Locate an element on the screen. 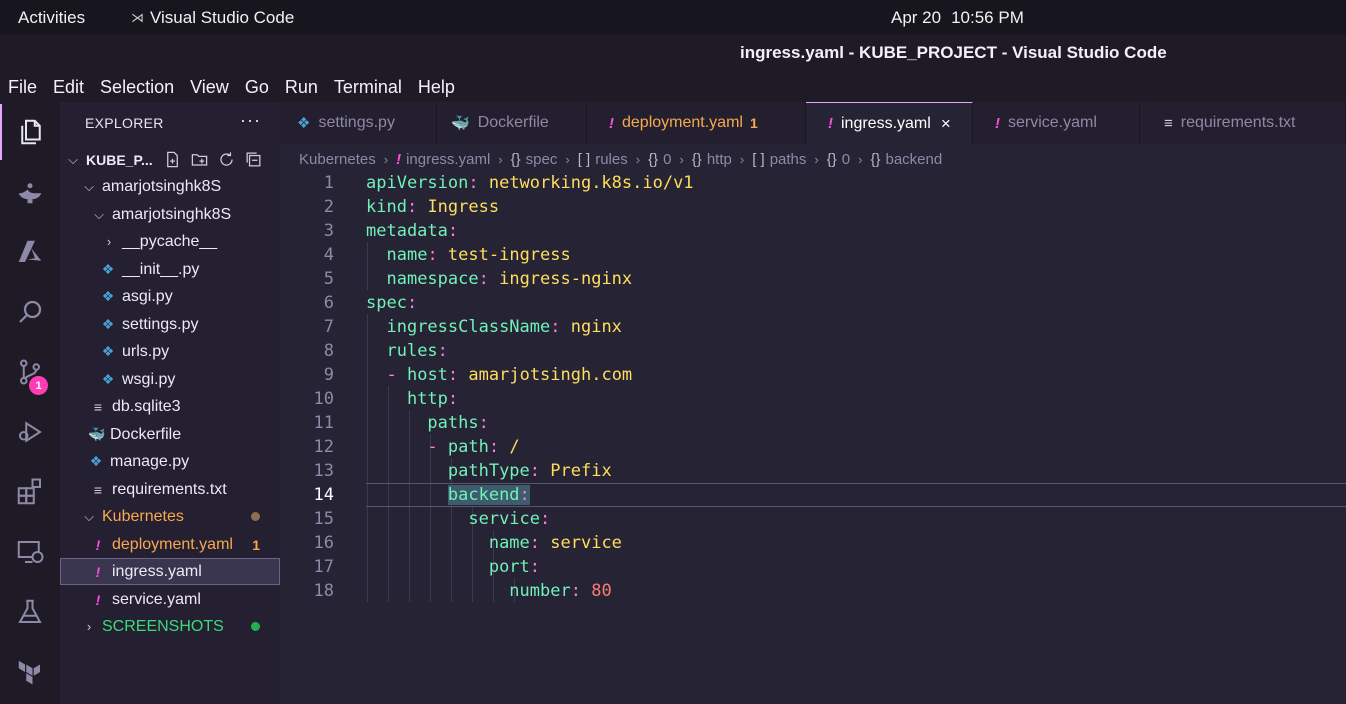 This screenshot has width=1346, height=704. menu-go: Go is located at coordinates (261, 86).